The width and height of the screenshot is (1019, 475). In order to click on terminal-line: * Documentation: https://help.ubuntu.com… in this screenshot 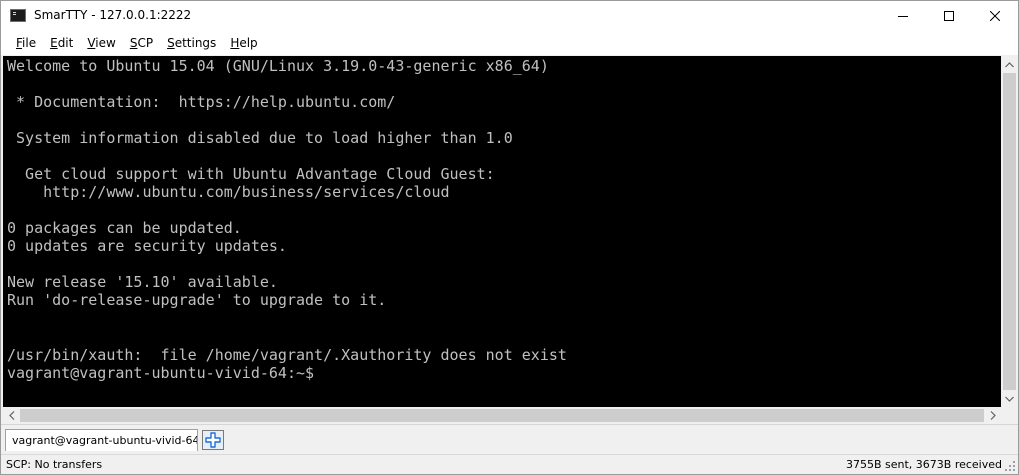, I will do `click(201, 102)`.